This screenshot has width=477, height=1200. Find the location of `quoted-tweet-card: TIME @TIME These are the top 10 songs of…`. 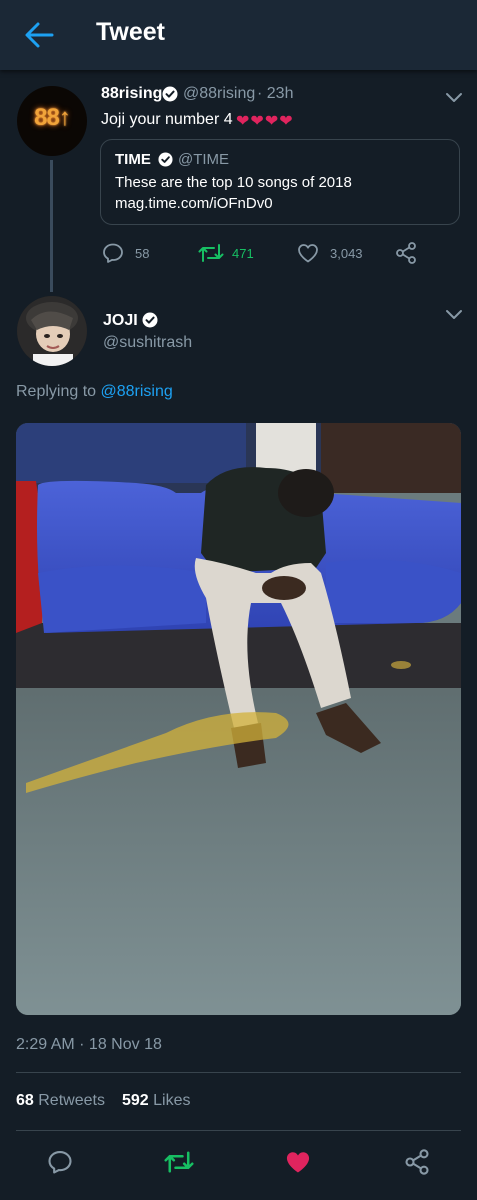

quoted-tweet-card: TIME @TIME These are the top 10 songs of… is located at coordinates (280, 182).